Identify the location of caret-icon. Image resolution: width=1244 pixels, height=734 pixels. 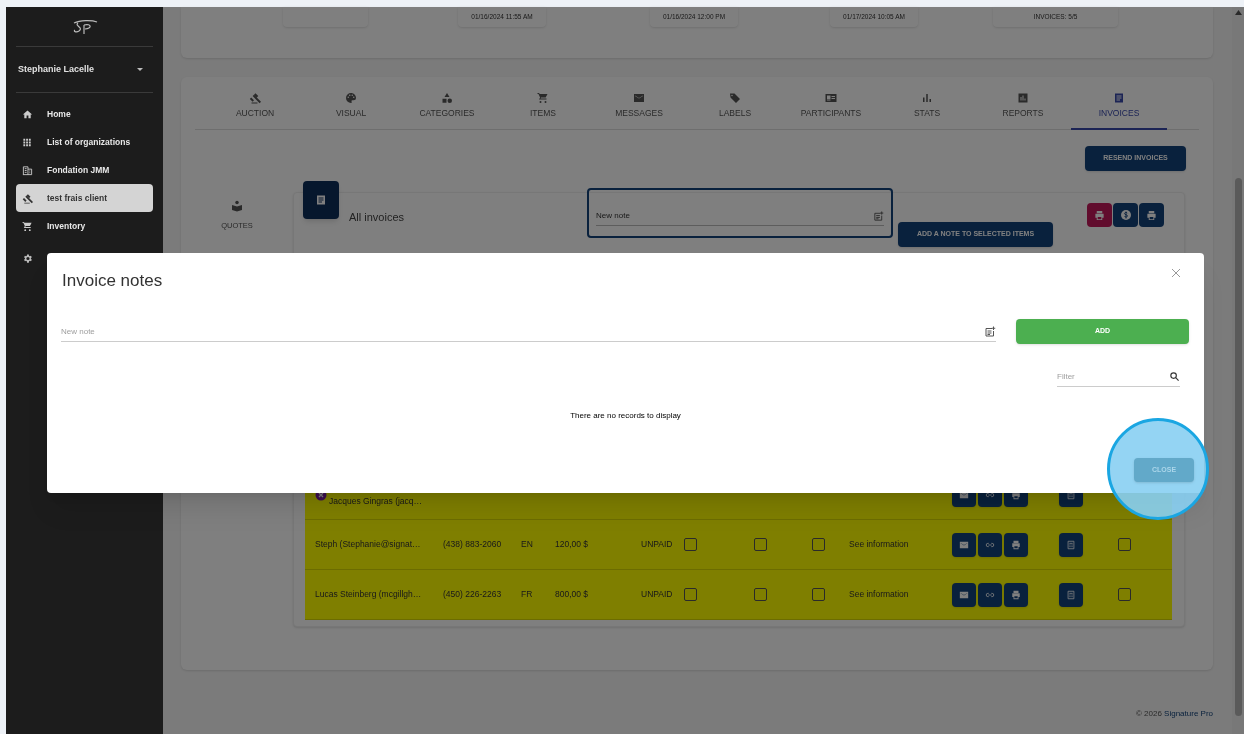
(140, 69).